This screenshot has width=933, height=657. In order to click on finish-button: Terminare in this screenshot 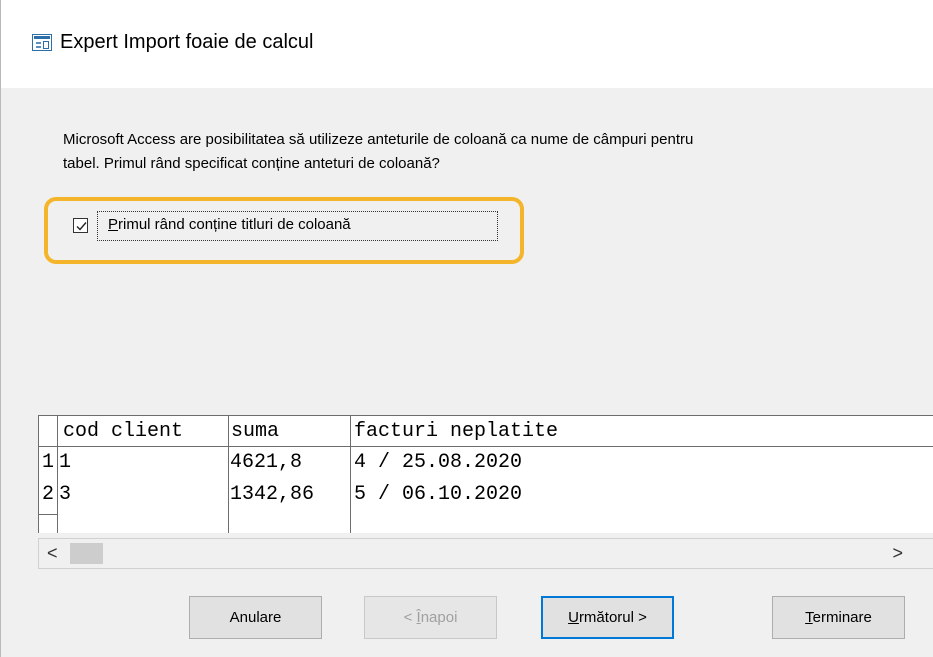, I will do `click(838, 617)`.